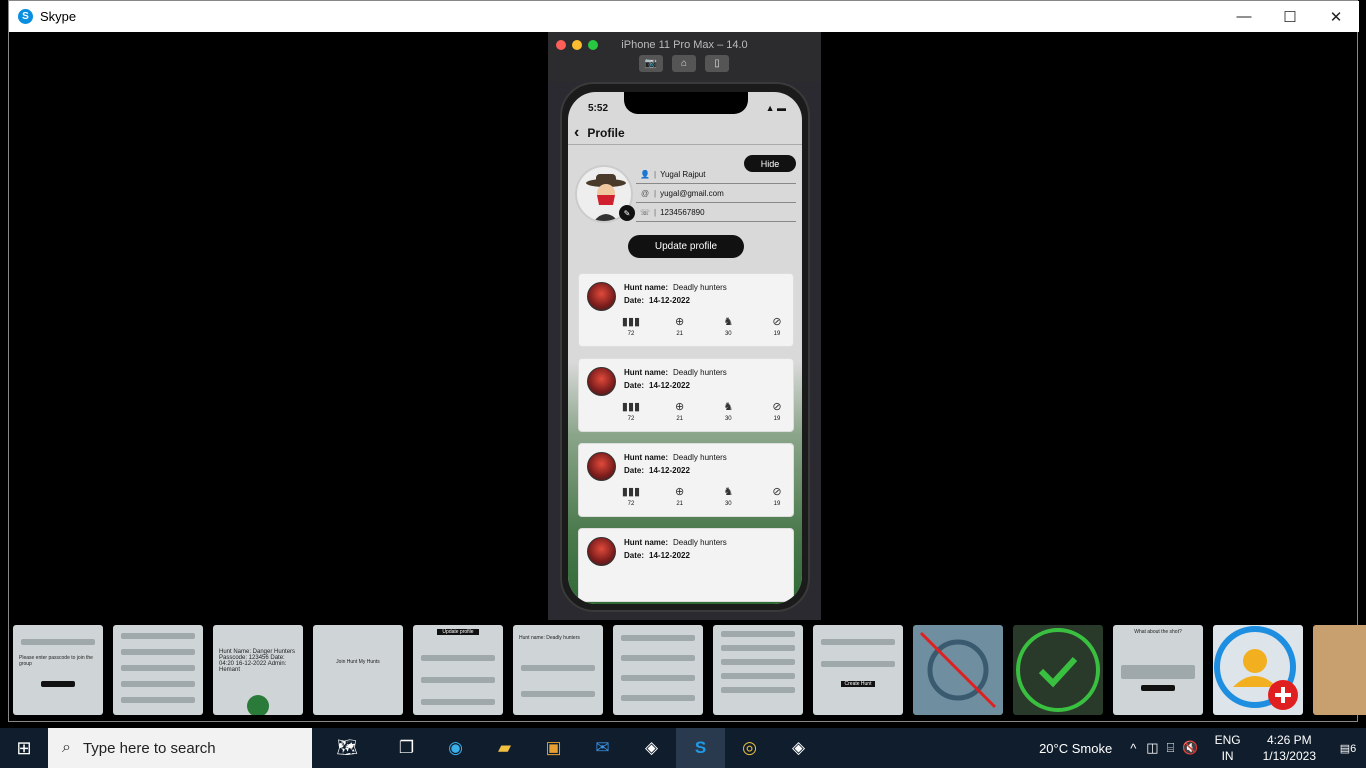 The height and width of the screenshot is (768, 1366). Describe the element at coordinates (1058, 670) in the screenshot. I see `check-thumbnail` at that location.